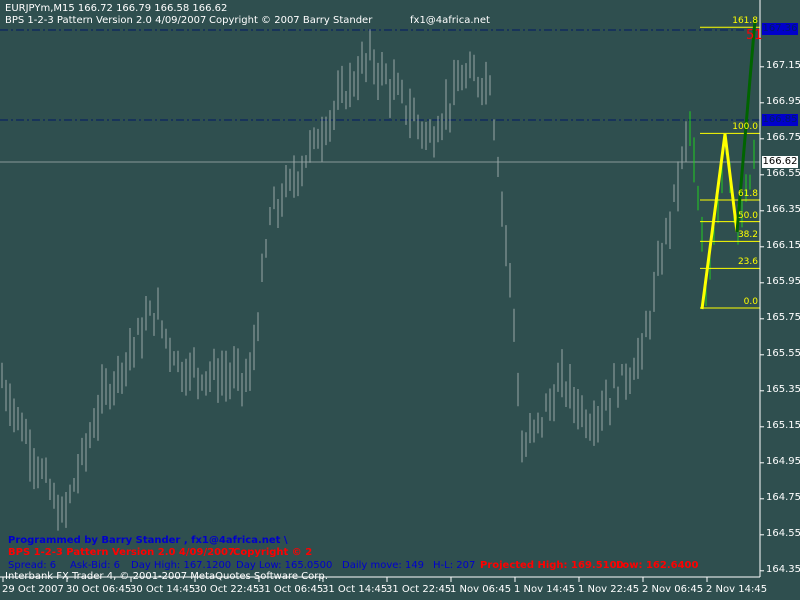  What do you see at coordinates (783, 65) in the screenshot?
I see `price-axis-label: 167.15` at bounding box center [783, 65].